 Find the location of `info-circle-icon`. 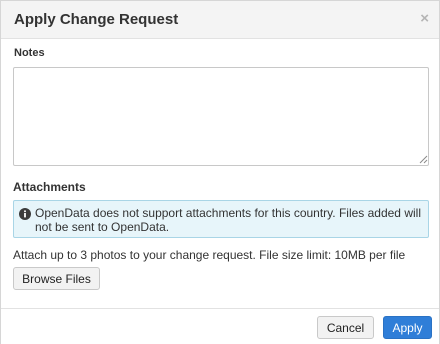

info-circle-icon is located at coordinates (25, 214).